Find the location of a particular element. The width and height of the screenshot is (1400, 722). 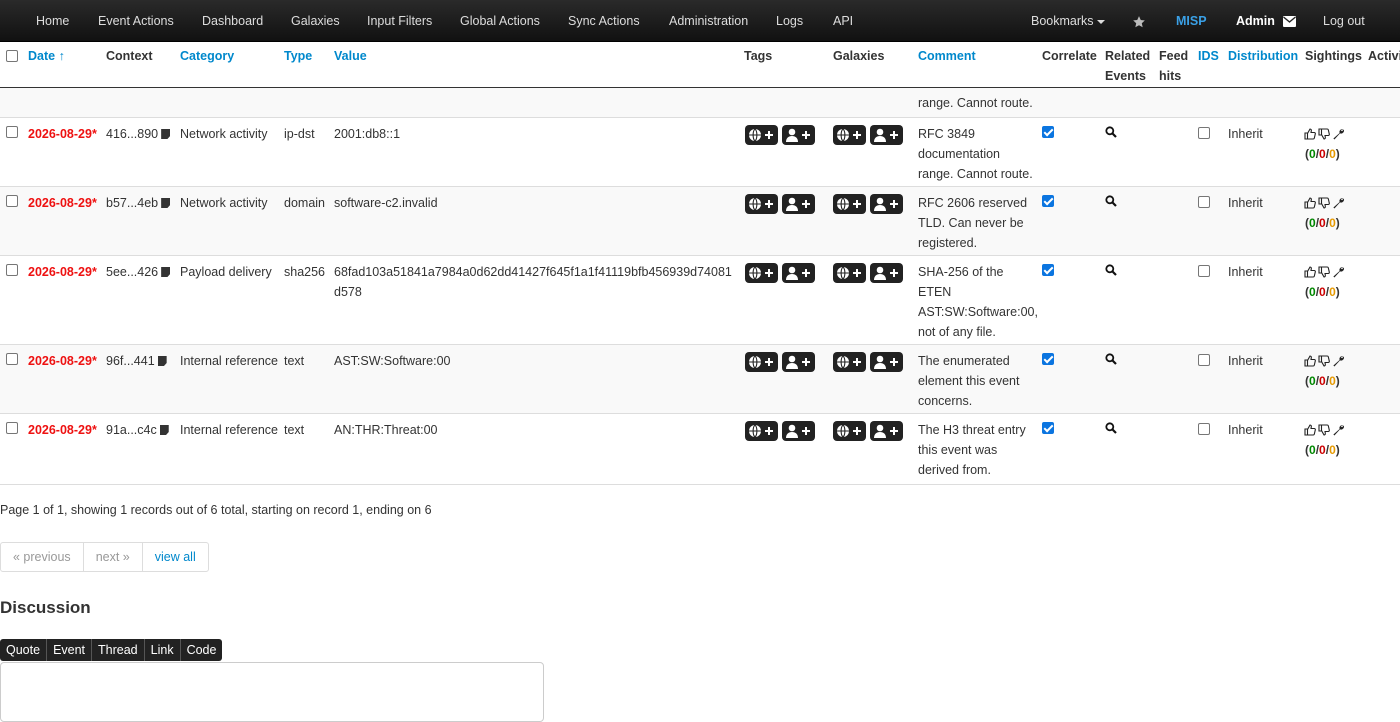

next-page-button: next » is located at coordinates (113, 557).